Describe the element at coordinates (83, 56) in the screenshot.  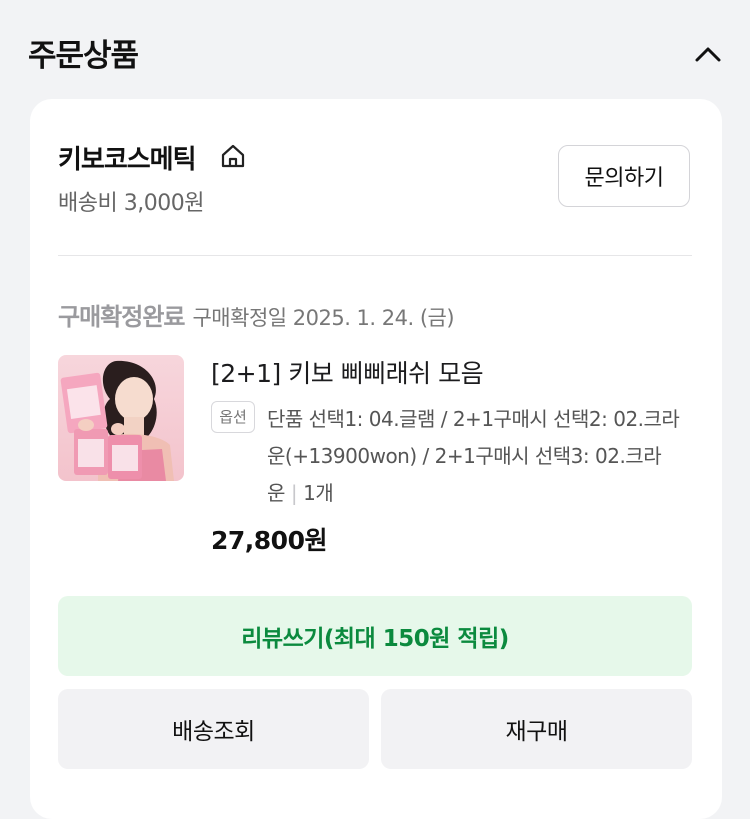
I see `section-title: 주문상품` at that location.